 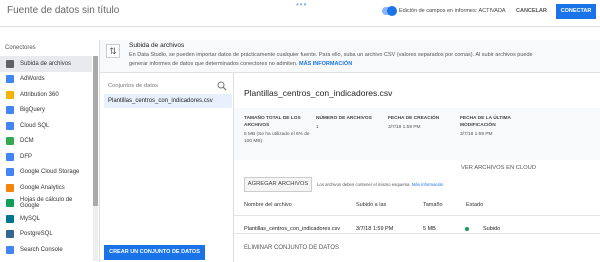 I want to click on create-dataset-button: CREAR UN CONJUNTO DE DATOS, so click(x=154, y=252).